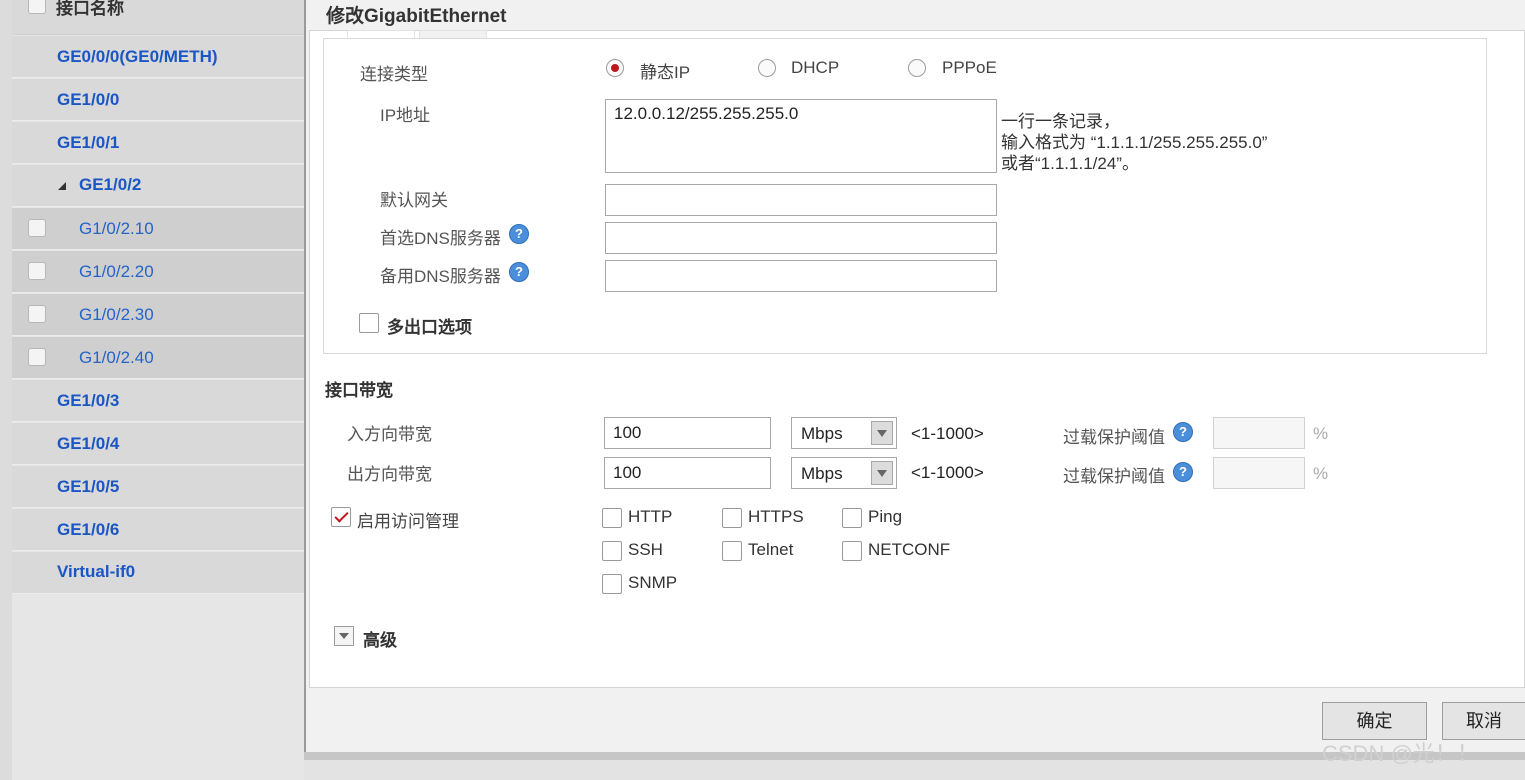 Image resolution: width=1525 pixels, height=780 pixels. I want to click on interface-row-ge1-0-5: GE1/0/5, so click(158, 487).